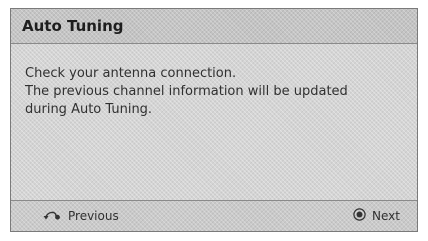 This screenshot has width=428, height=241. I want to click on next-label: Next, so click(386, 216).